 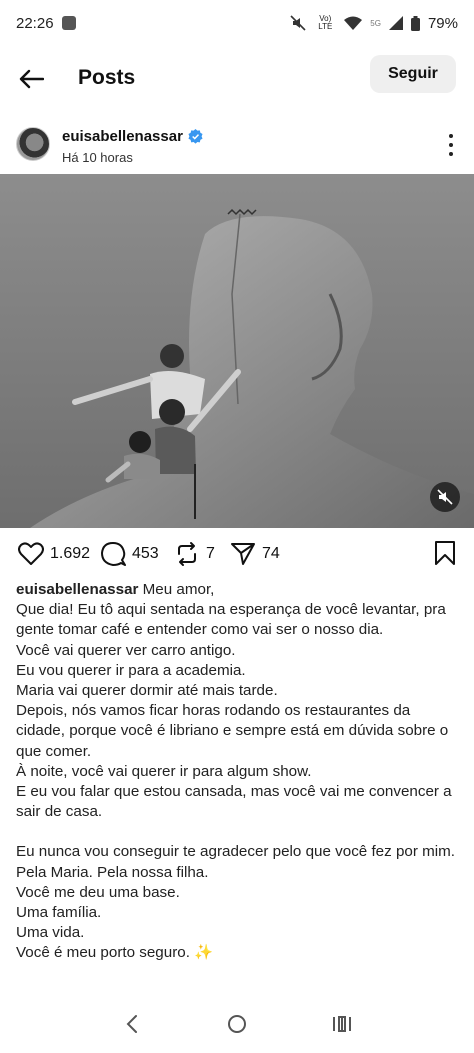 I want to click on avatar, so click(x=33, y=144).